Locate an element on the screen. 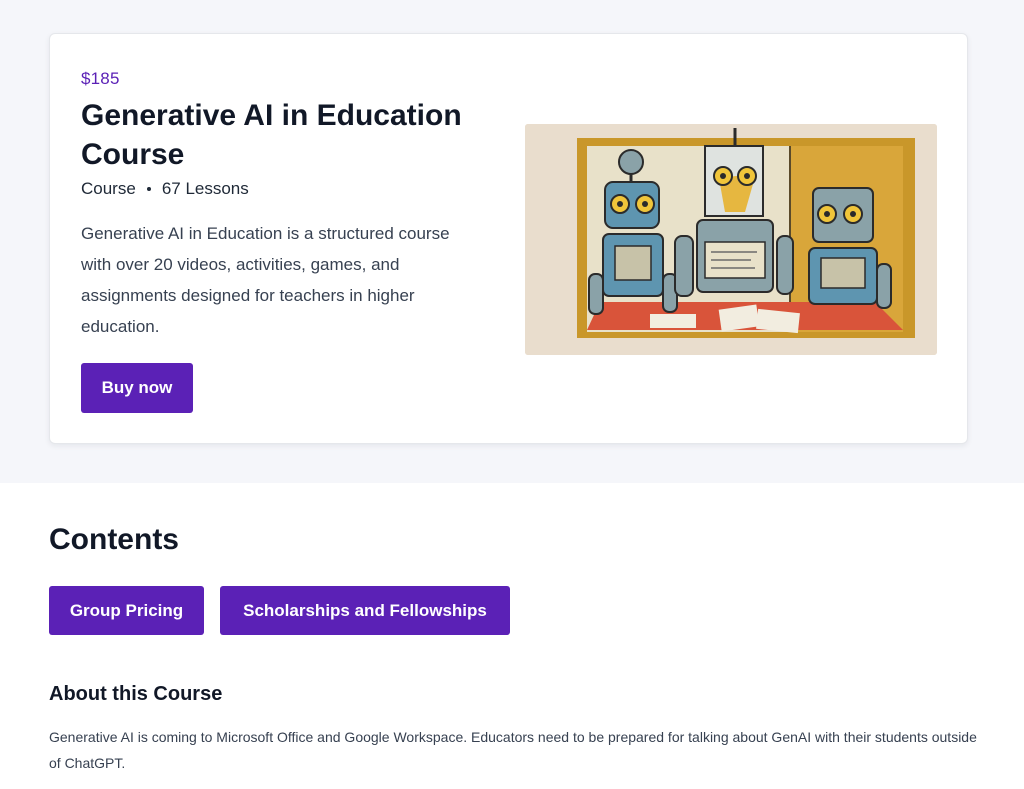  course-title: Generative AI in Education Course is located at coordinates (271, 135).